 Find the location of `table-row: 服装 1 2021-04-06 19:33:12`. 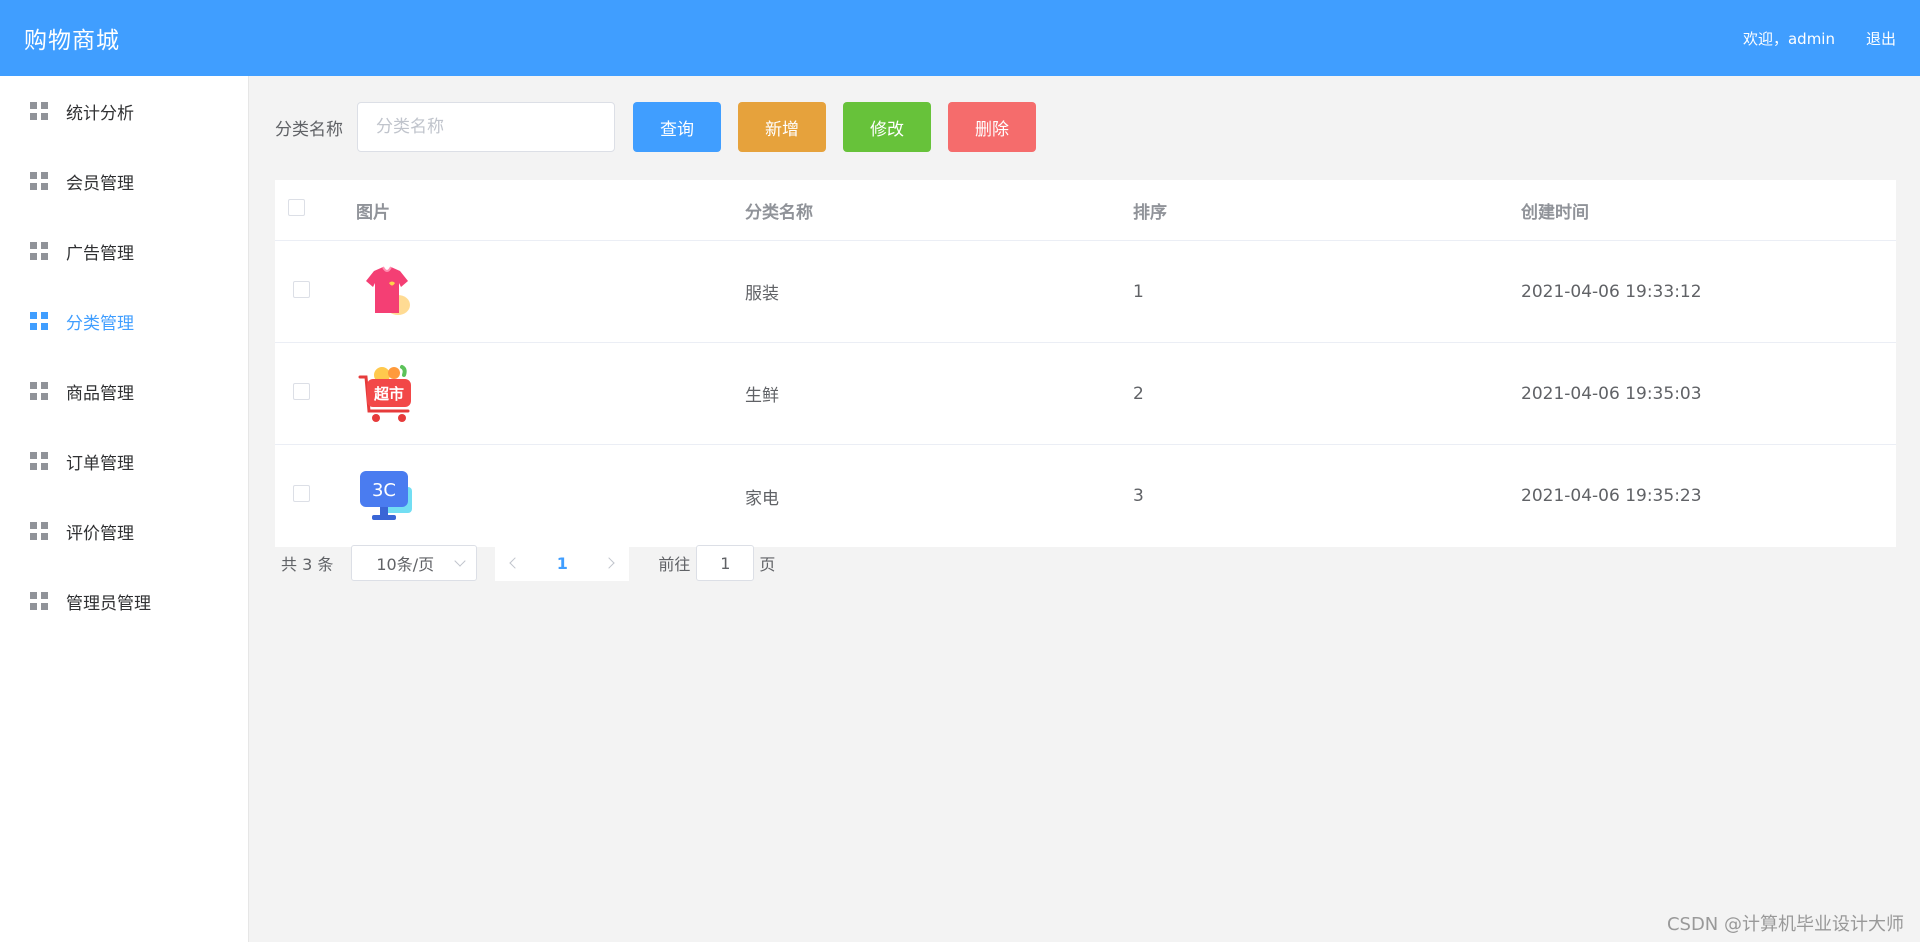

table-row: 服装 1 2021-04-06 19:33:12 is located at coordinates (1085, 292).